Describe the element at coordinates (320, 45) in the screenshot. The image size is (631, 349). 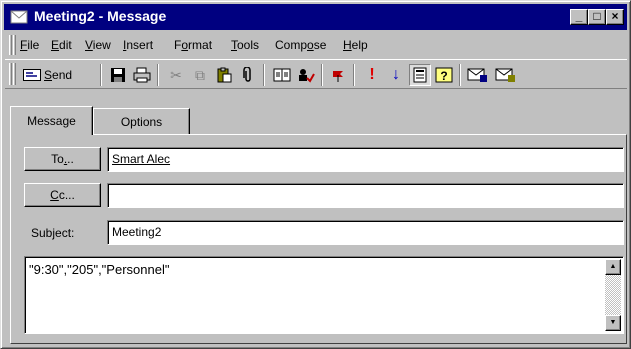
I see `menu-compose-label: se` at that location.